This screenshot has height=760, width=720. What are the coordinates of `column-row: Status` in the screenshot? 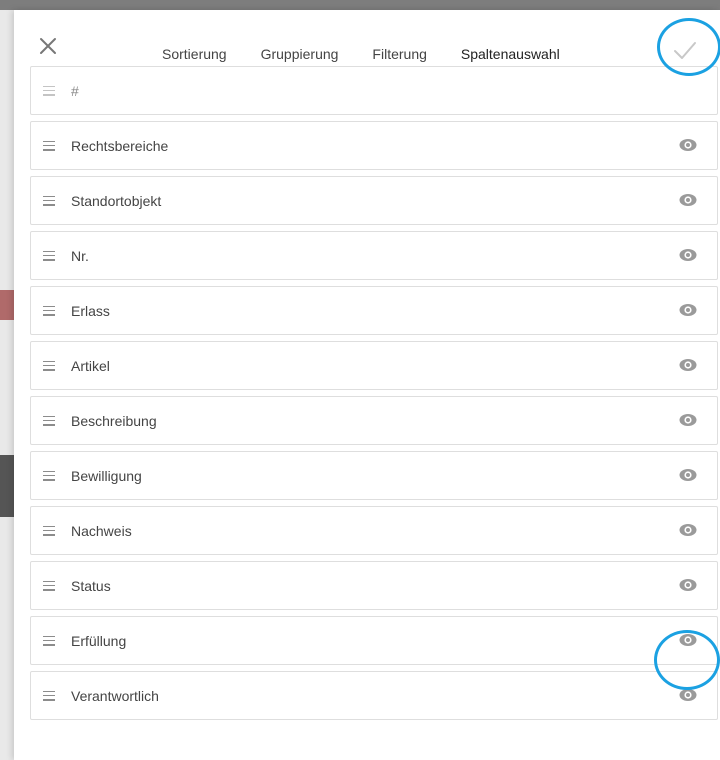 It's located at (374, 585).